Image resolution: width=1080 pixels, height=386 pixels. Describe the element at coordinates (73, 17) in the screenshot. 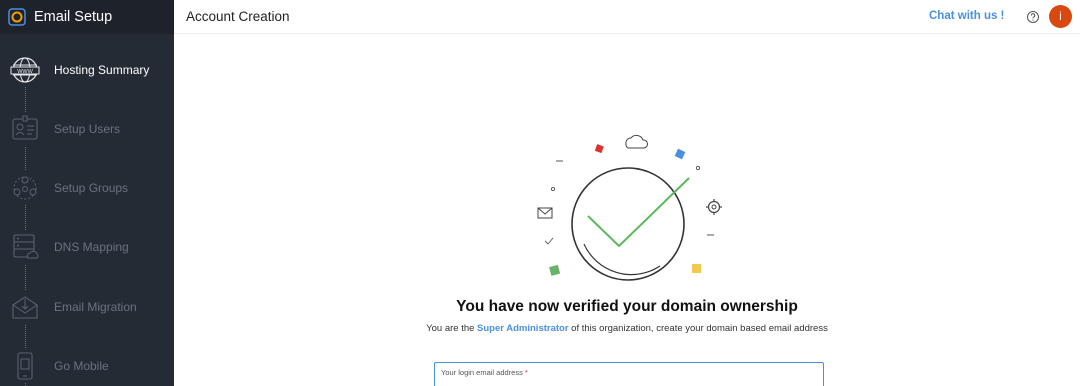

I see `sidebar-title: Email Setup` at that location.